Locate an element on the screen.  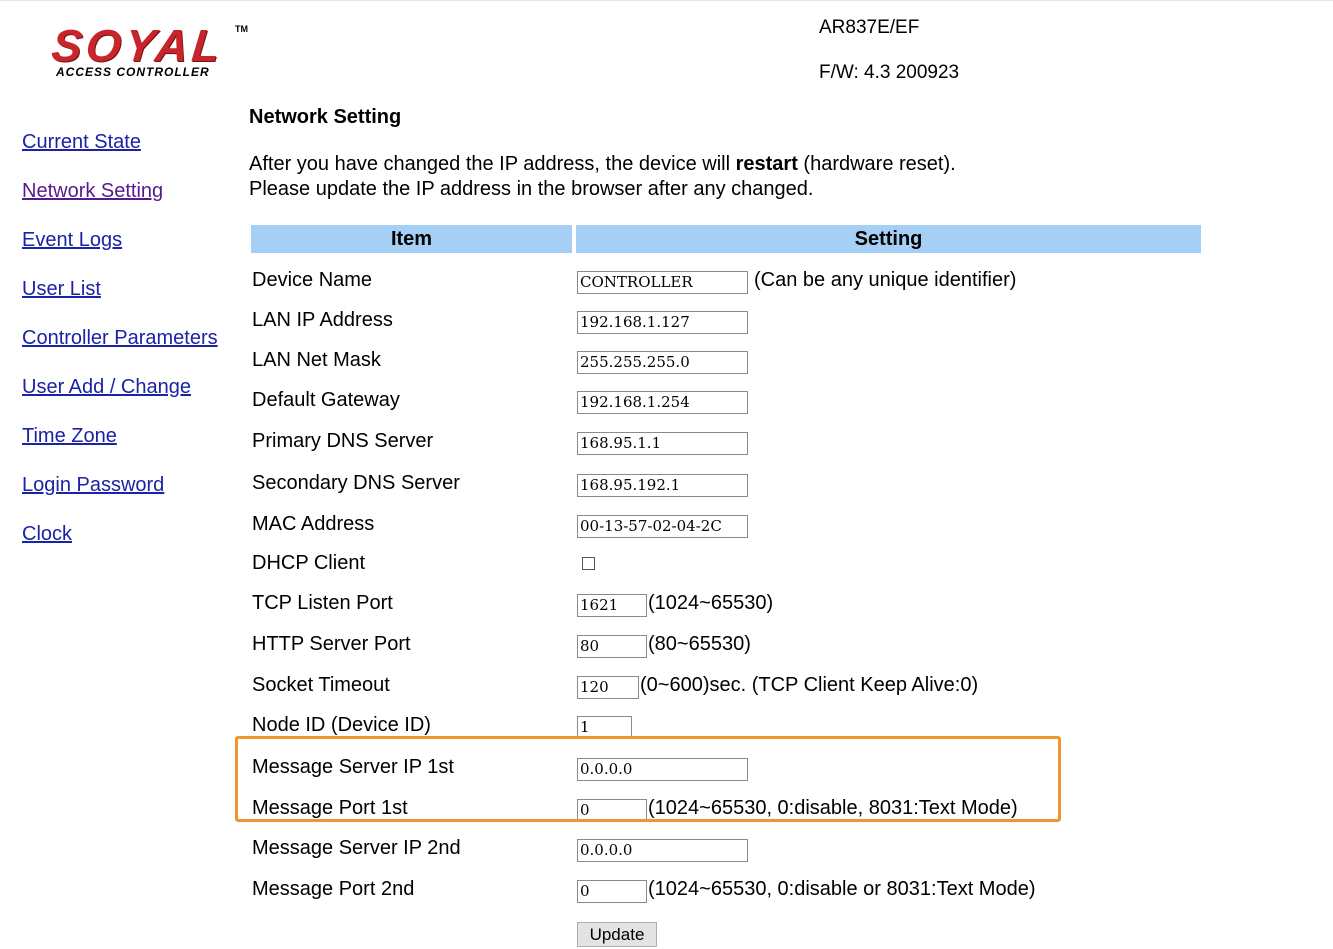
page-title: Network Setting is located at coordinates (325, 117).